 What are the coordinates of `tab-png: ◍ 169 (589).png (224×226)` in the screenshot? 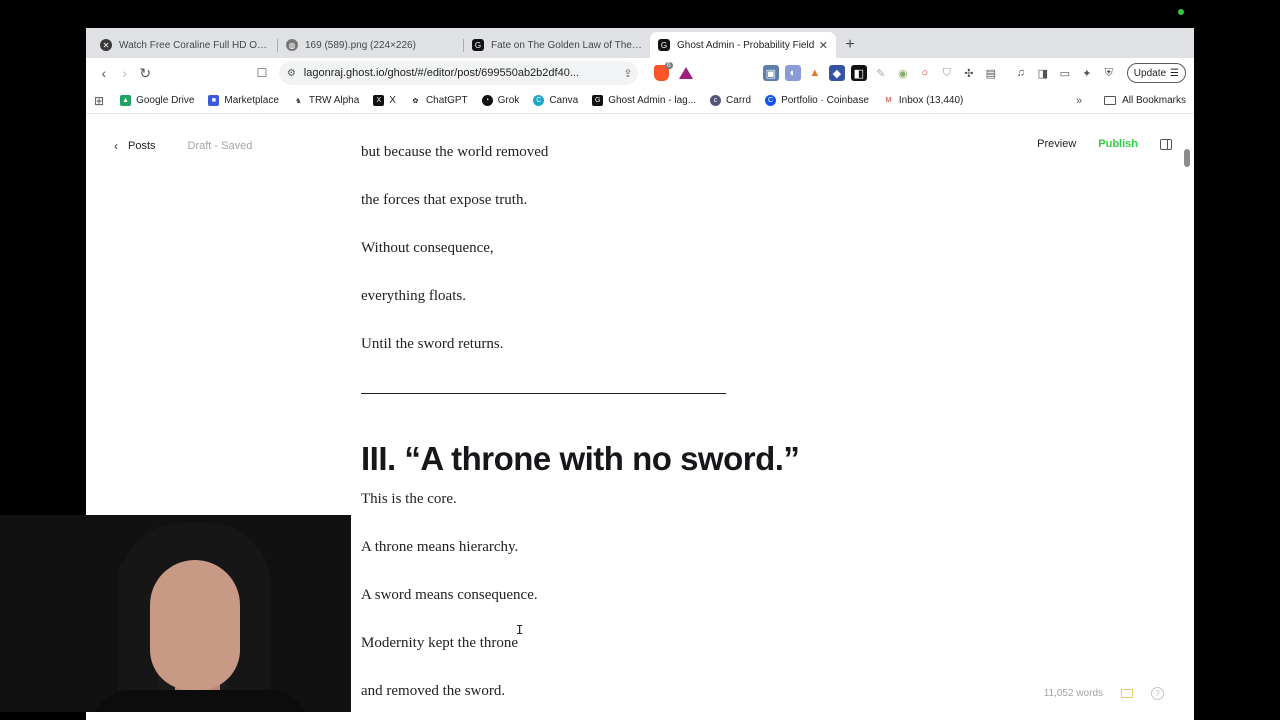 It's located at (371, 45).